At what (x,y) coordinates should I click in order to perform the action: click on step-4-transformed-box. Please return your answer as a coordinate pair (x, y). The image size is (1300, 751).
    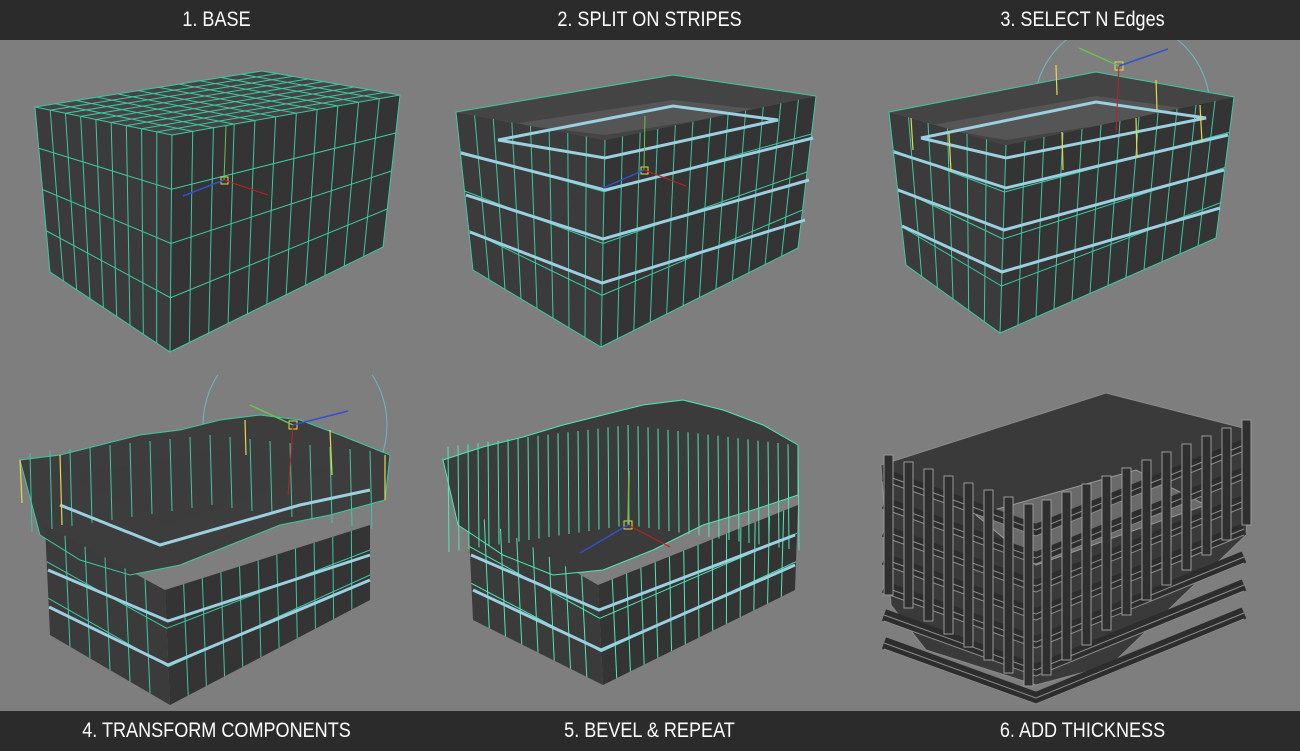
    Looking at the image, I should click on (205, 540).